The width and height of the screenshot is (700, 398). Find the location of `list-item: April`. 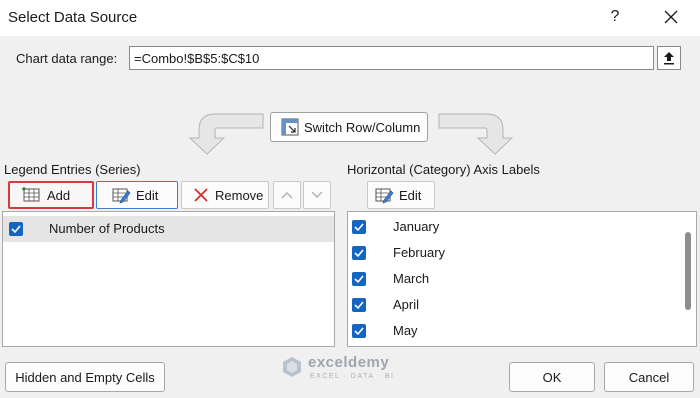

list-item: April is located at coordinates (513, 305).